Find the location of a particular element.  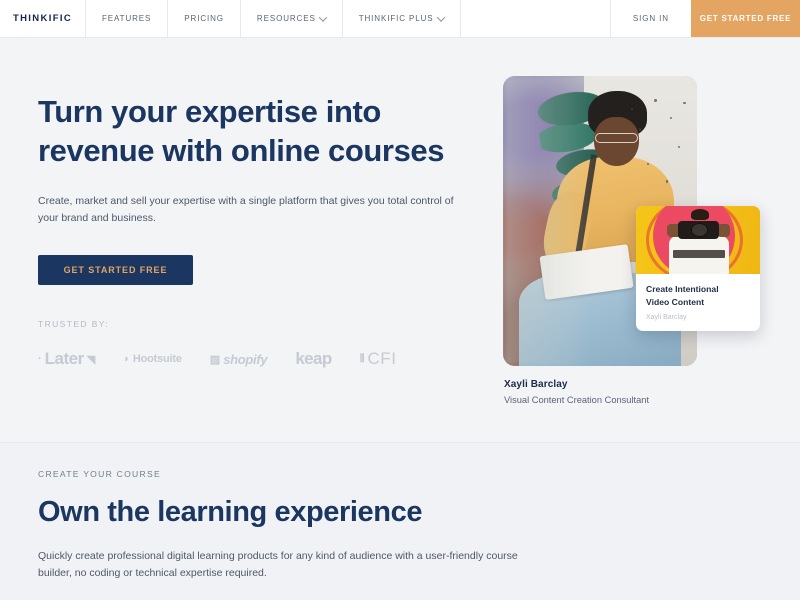

nav-item-label: PRICING is located at coordinates (204, 18).